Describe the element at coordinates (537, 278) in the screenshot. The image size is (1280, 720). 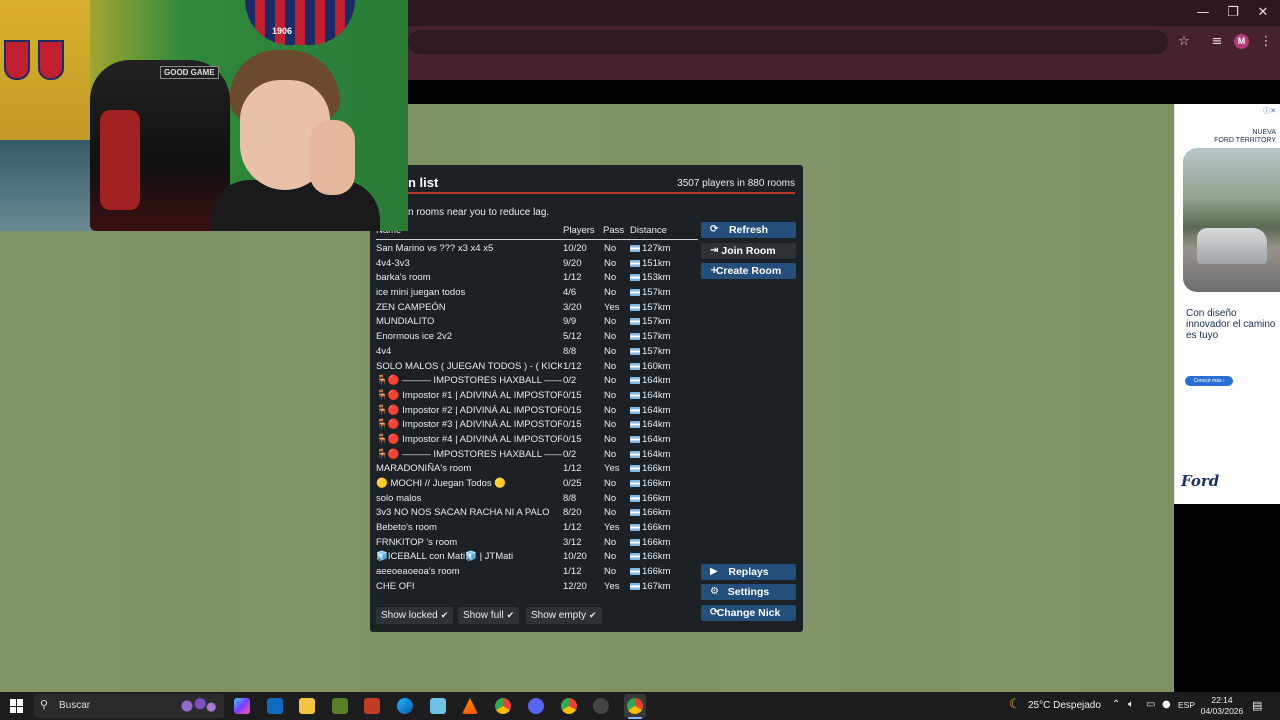
I see `room-row: barka's room 1/12 No 153km` at that location.